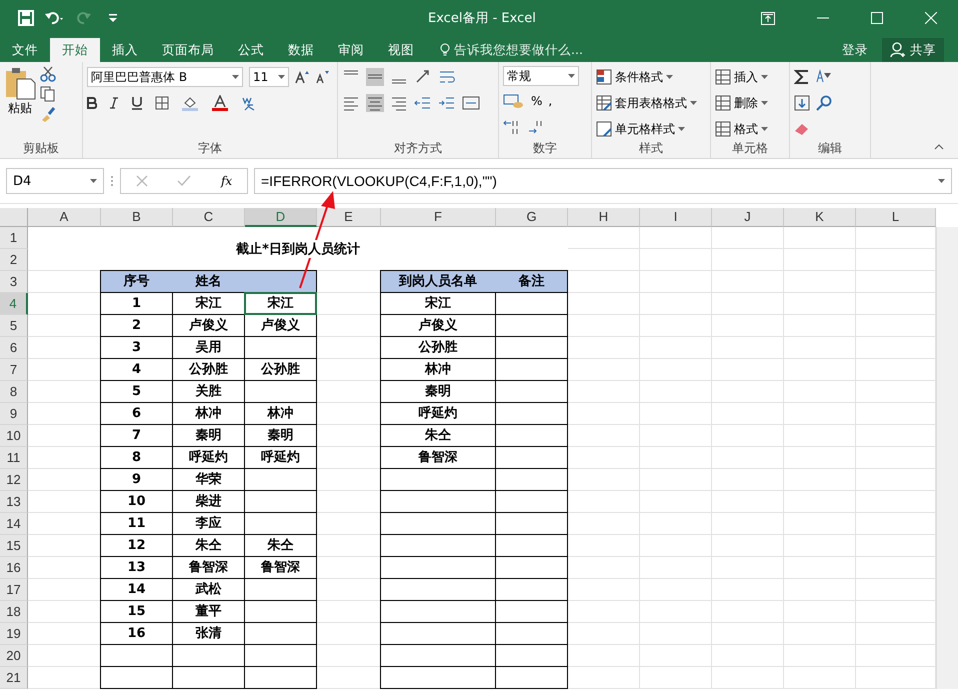 This screenshot has height=699, width=958. I want to click on comma-style-button: ,, so click(550, 101).